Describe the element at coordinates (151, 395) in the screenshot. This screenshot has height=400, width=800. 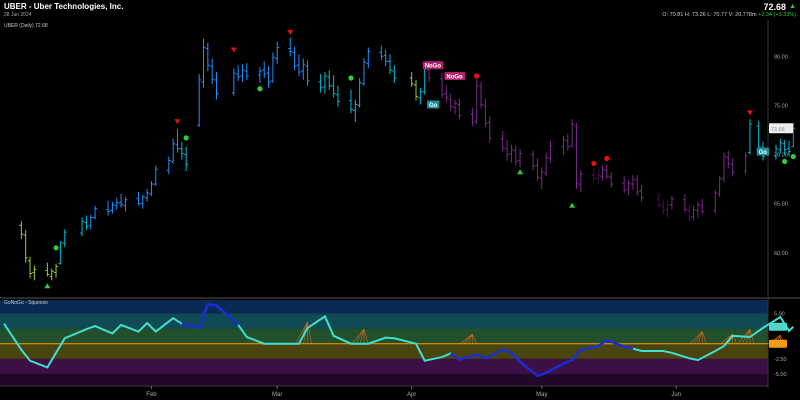
I see `time-tick-label: Feb` at that location.